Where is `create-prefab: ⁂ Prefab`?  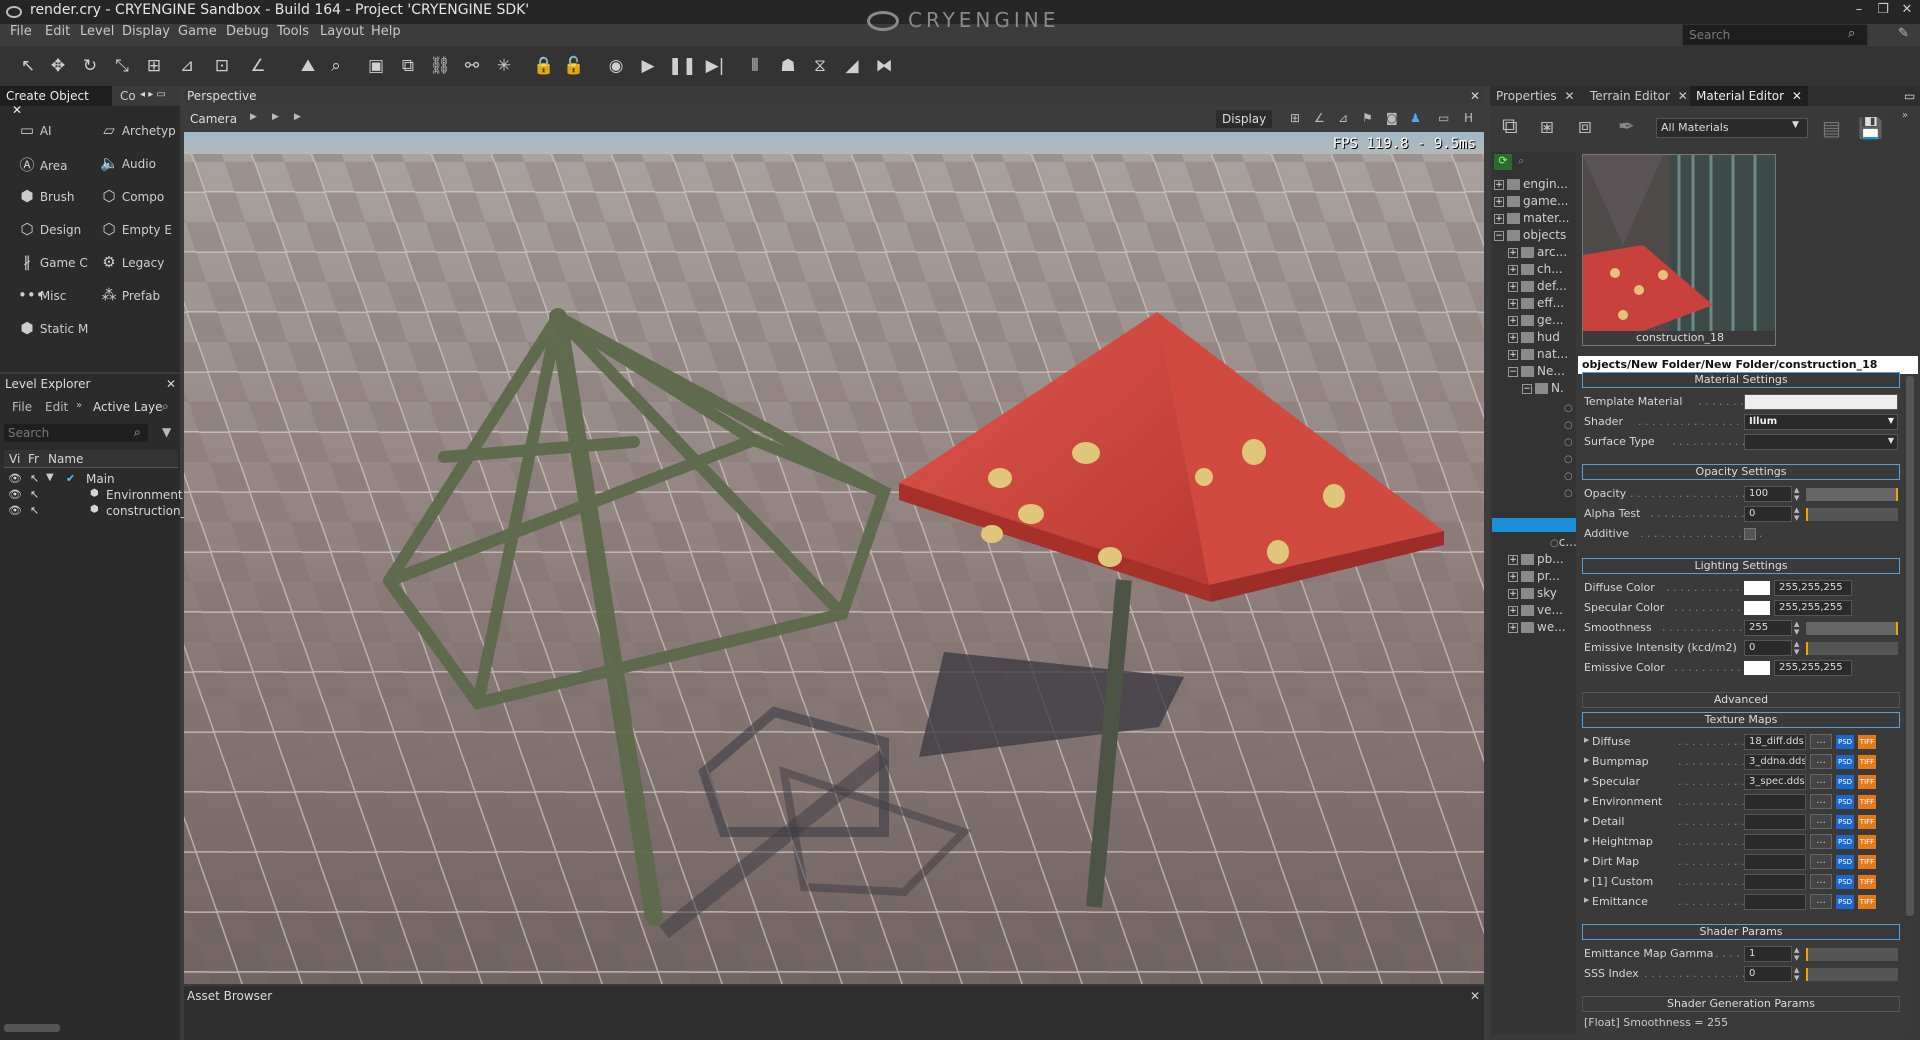 create-prefab: ⁂ Prefab is located at coordinates (130, 295).